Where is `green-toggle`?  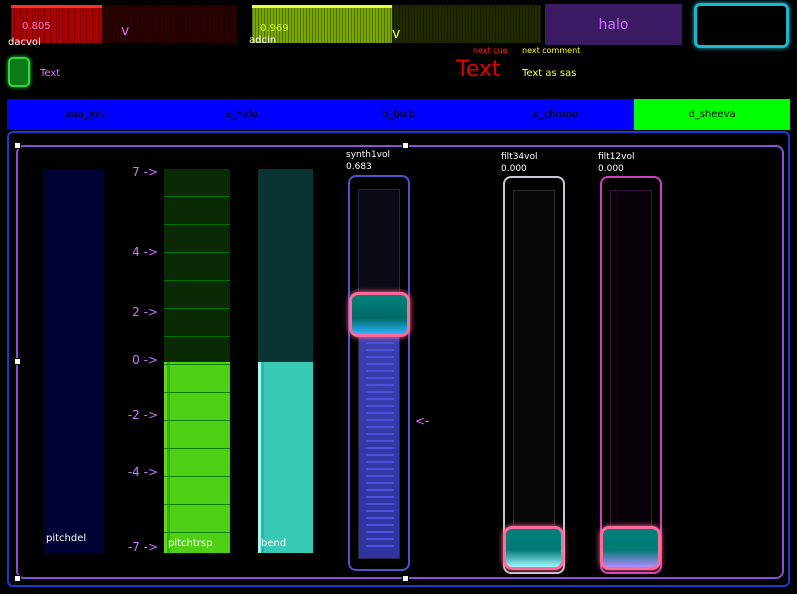 green-toggle is located at coordinates (19, 72).